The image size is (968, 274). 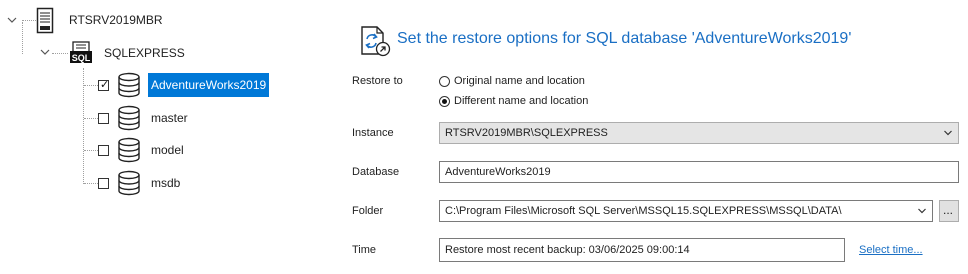 I want to click on sql-badge: SQL, so click(x=81, y=58).